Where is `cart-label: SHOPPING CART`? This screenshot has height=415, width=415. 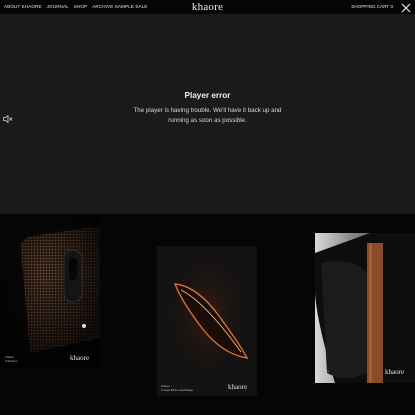 cart-label: SHOPPING CART is located at coordinates (370, 6).